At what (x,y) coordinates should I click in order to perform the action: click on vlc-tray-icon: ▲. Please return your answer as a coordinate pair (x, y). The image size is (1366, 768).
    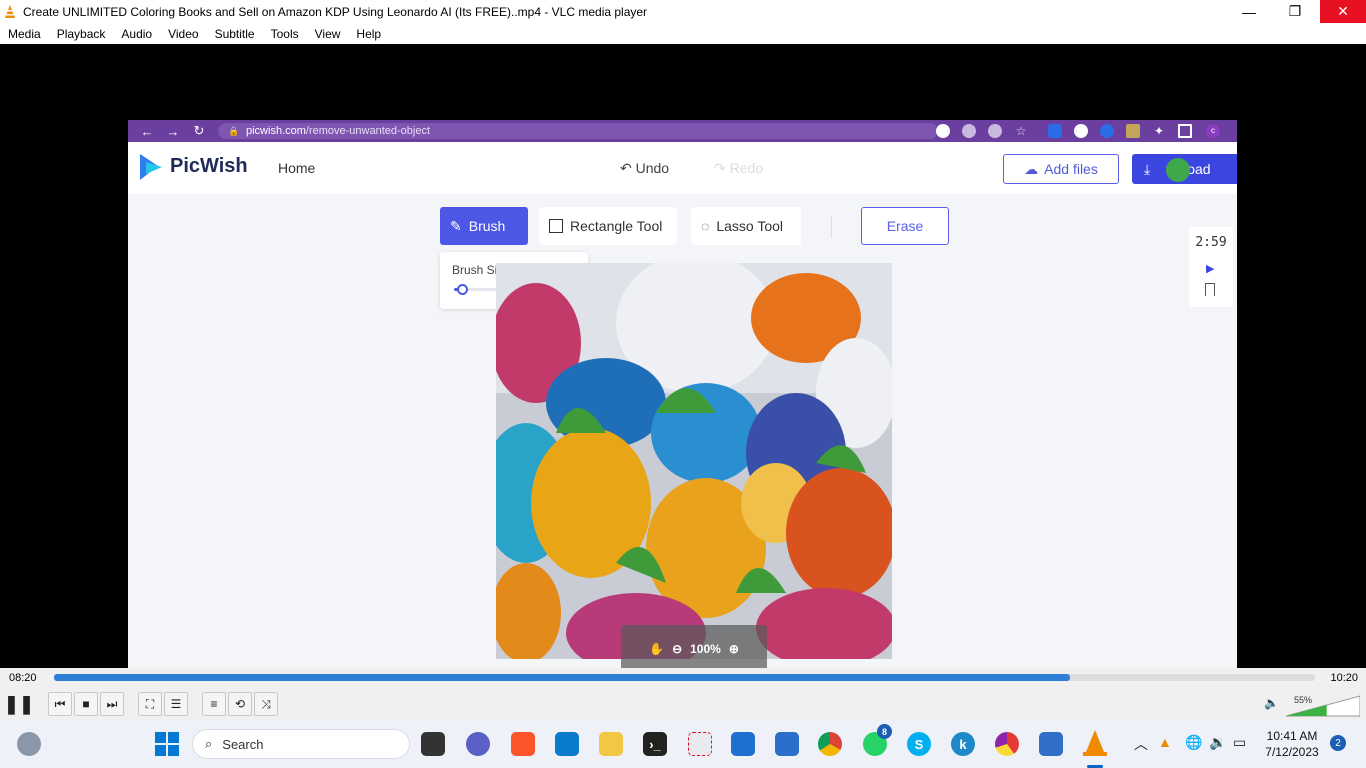
    Looking at the image, I should click on (1165, 742).